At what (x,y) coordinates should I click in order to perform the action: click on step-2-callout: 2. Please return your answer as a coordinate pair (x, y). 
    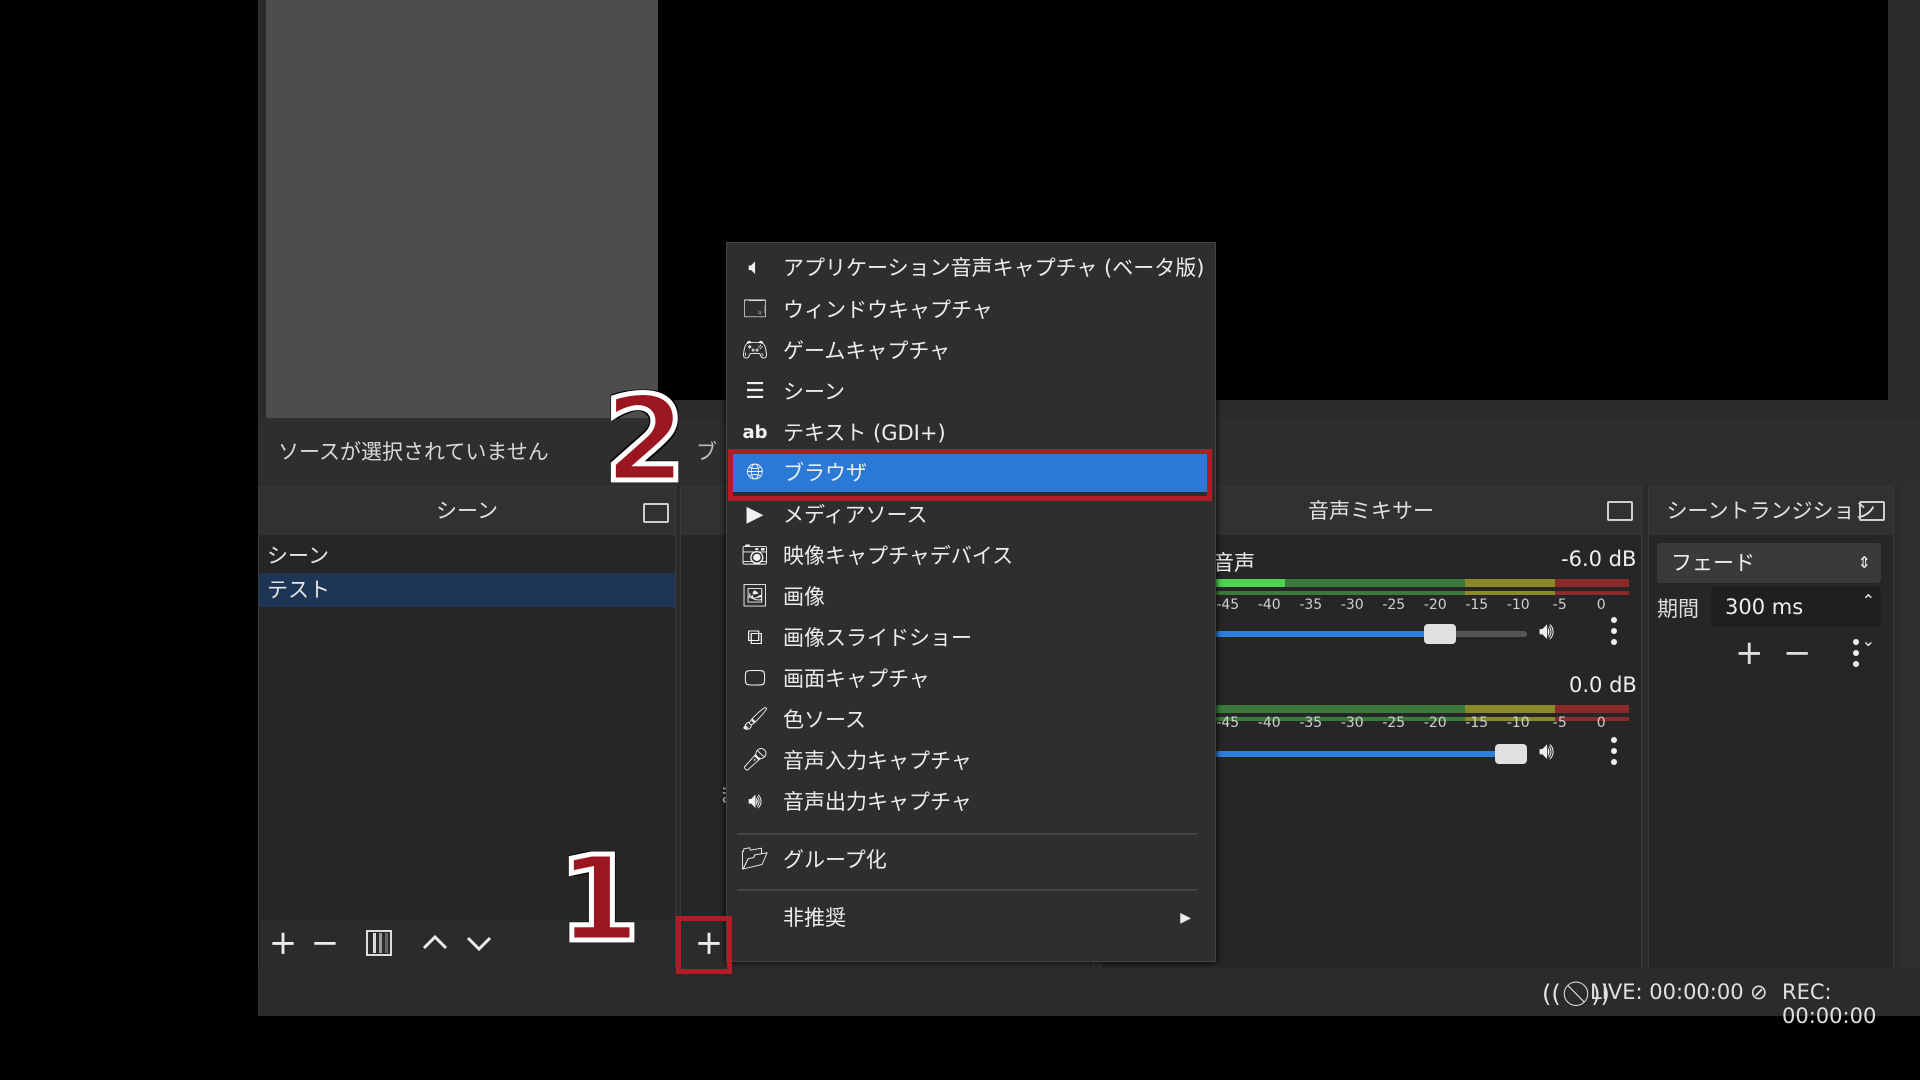
    Looking at the image, I should click on (644, 439).